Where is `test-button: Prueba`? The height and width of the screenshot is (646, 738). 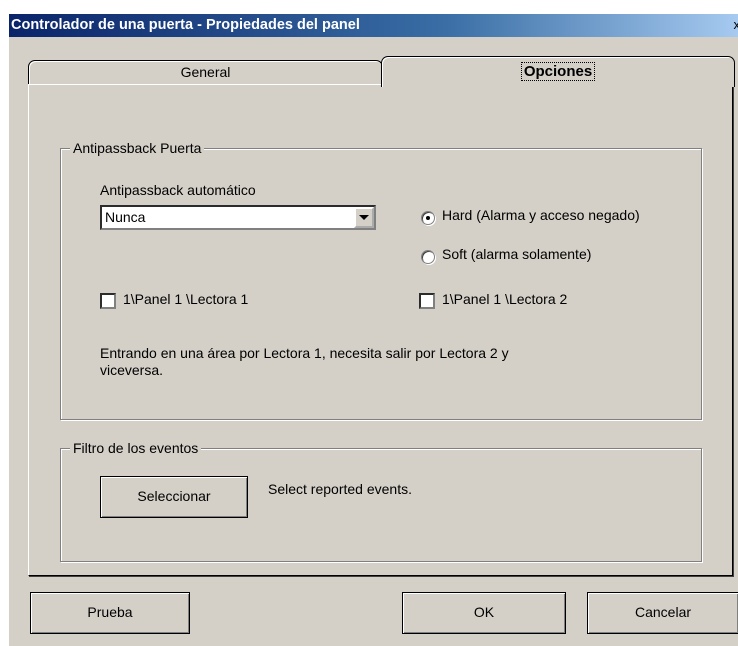
test-button: Prueba is located at coordinates (110, 613).